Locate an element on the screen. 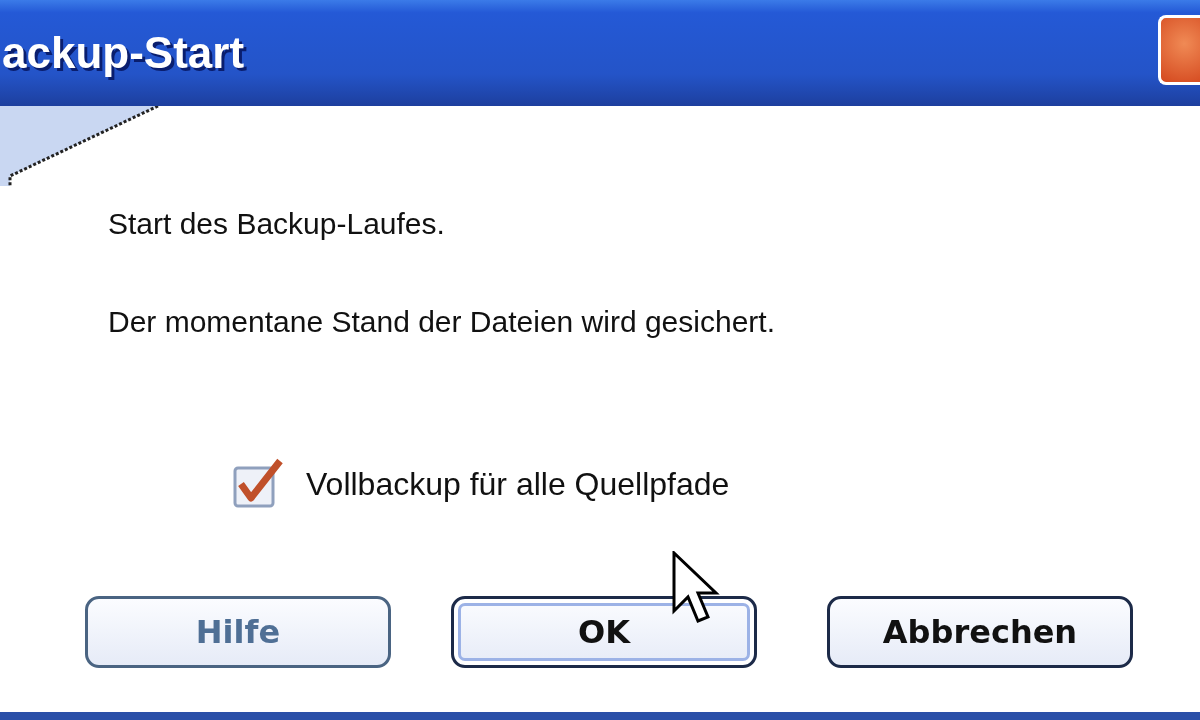 This screenshot has width=1200, height=720. dialog-button: OK is located at coordinates (604, 632).